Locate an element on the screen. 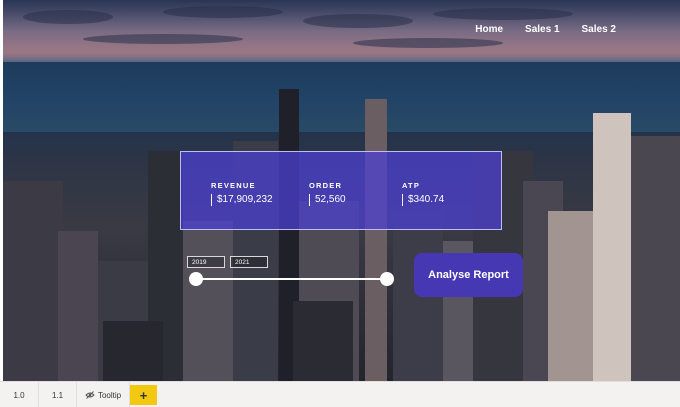  nav-sales-1: Sales 1 is located at coordinates (542, 29).